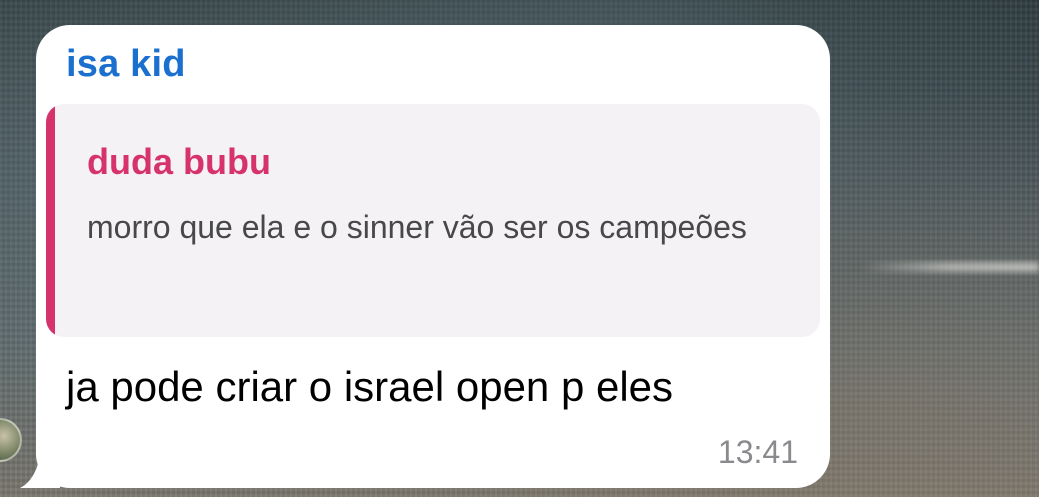  I want to click on sender-avatar, so click(11, 440).